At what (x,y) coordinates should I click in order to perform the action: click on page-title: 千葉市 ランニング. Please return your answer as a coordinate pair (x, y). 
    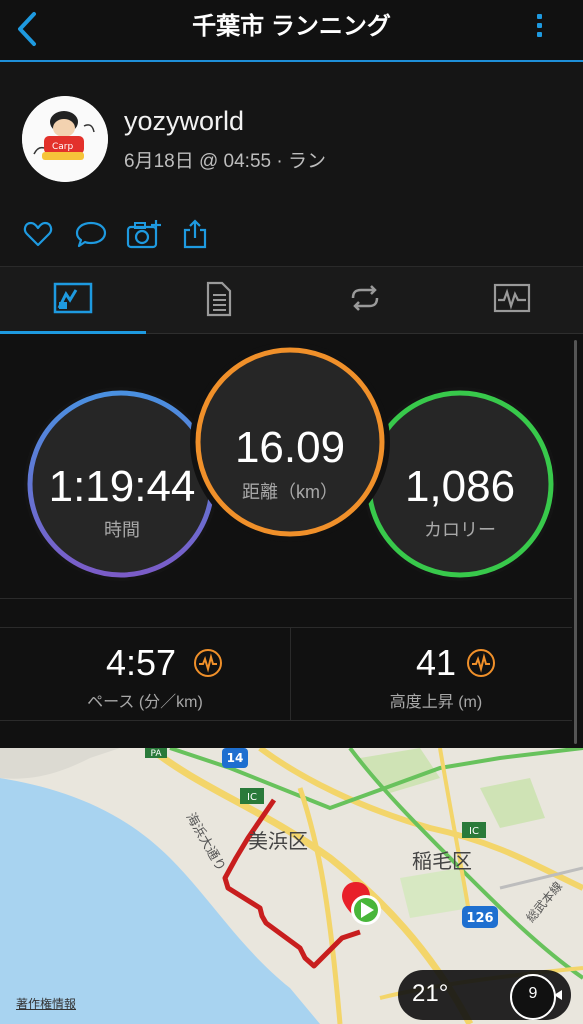
    Looking at the image, I should click on (291, 26).